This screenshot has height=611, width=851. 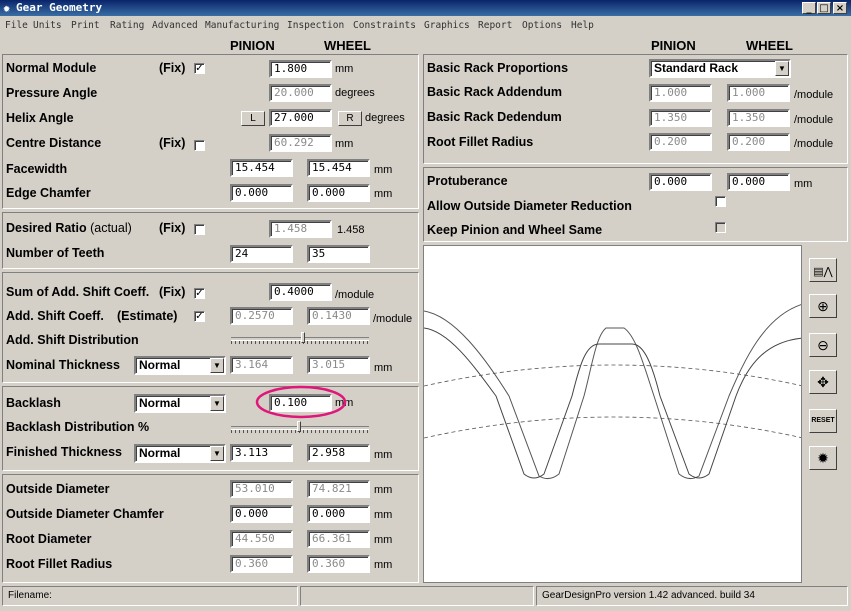 I want to click on facewidth-wheel-input: 15.454, so click(x=338, y=168).